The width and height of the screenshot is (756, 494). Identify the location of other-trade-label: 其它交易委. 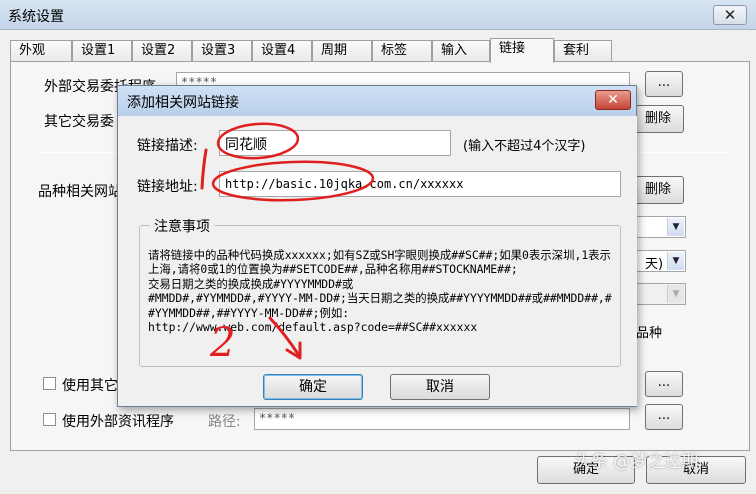
(79, 122).